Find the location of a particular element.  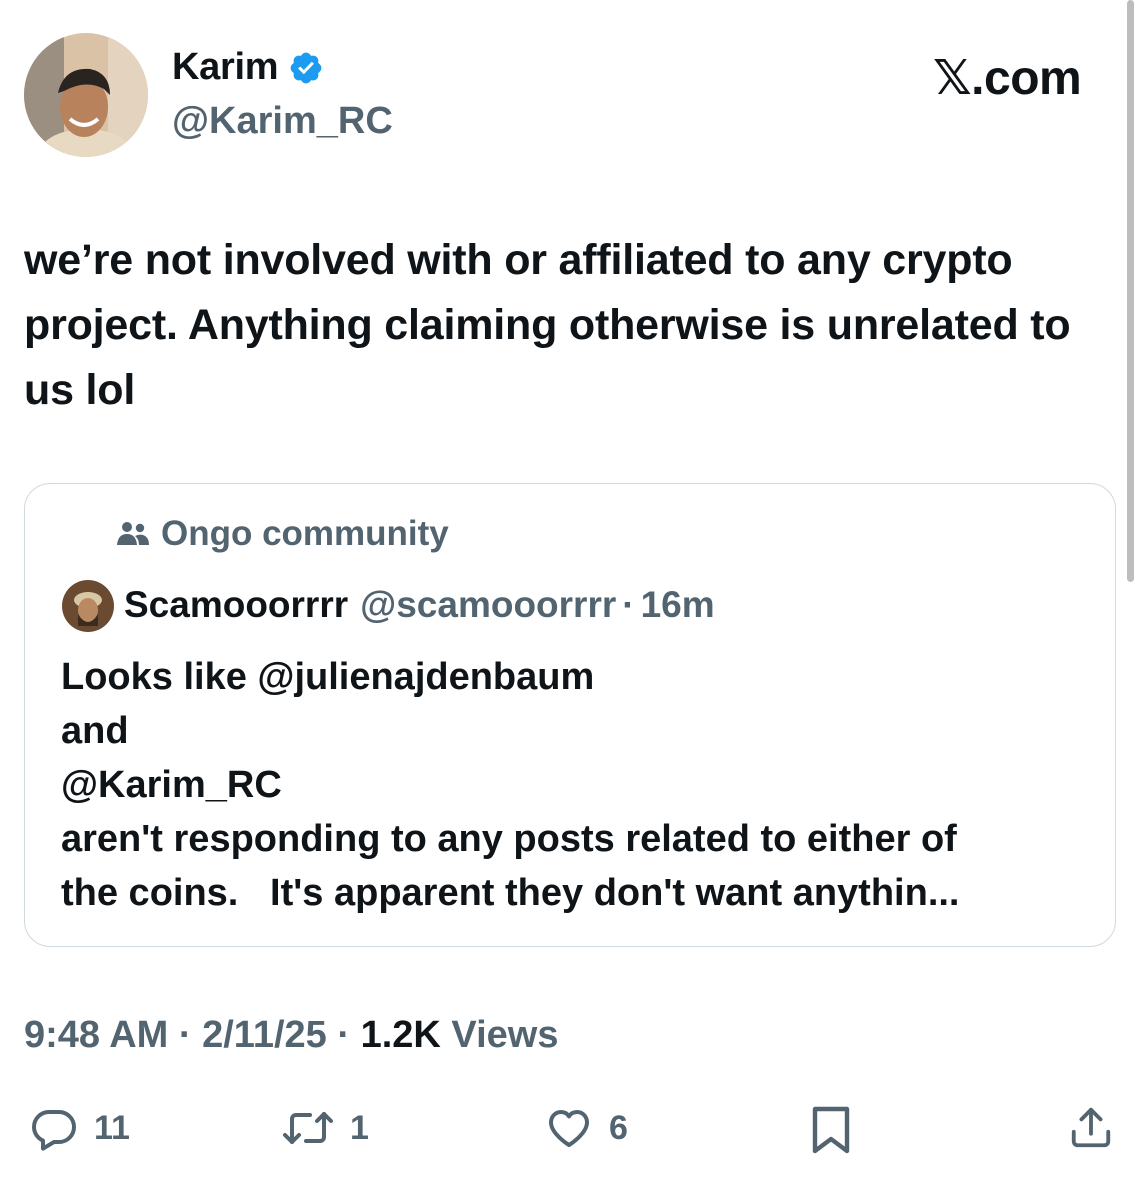

author-name-row: Karim is located at coordinates (248, 67).